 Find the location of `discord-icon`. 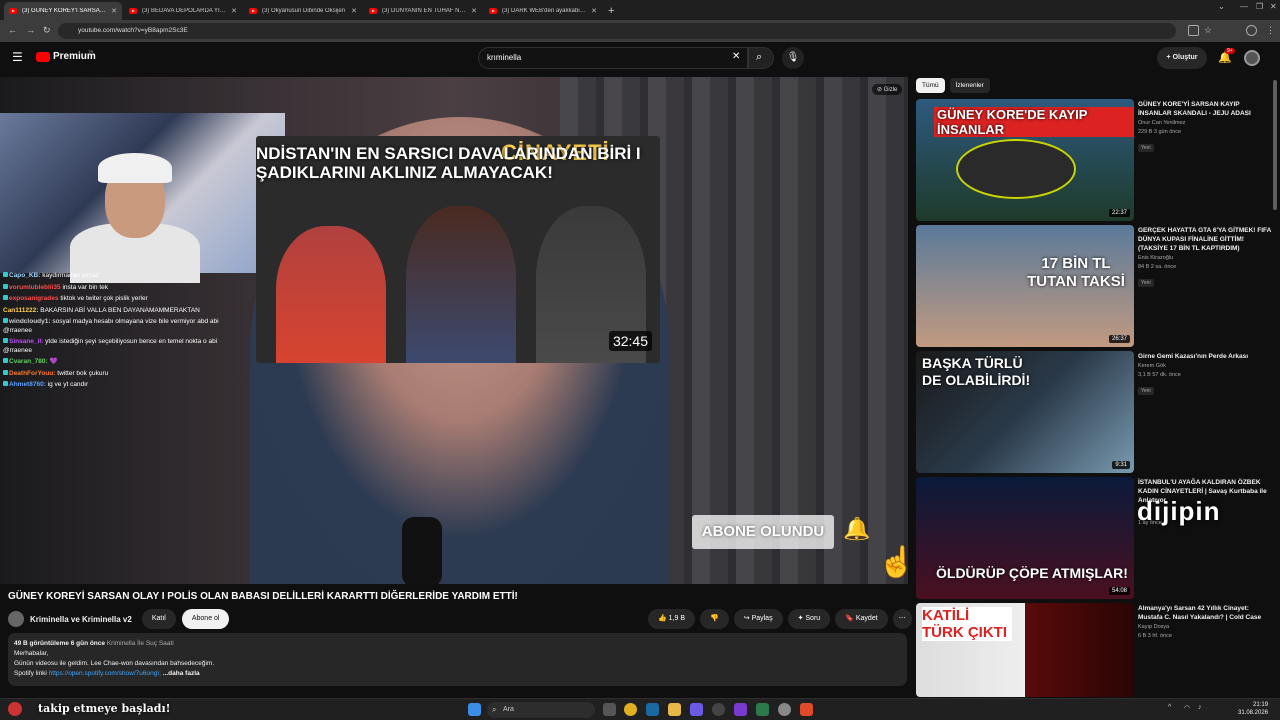

discord-icon is located at coordinates (696, 709).